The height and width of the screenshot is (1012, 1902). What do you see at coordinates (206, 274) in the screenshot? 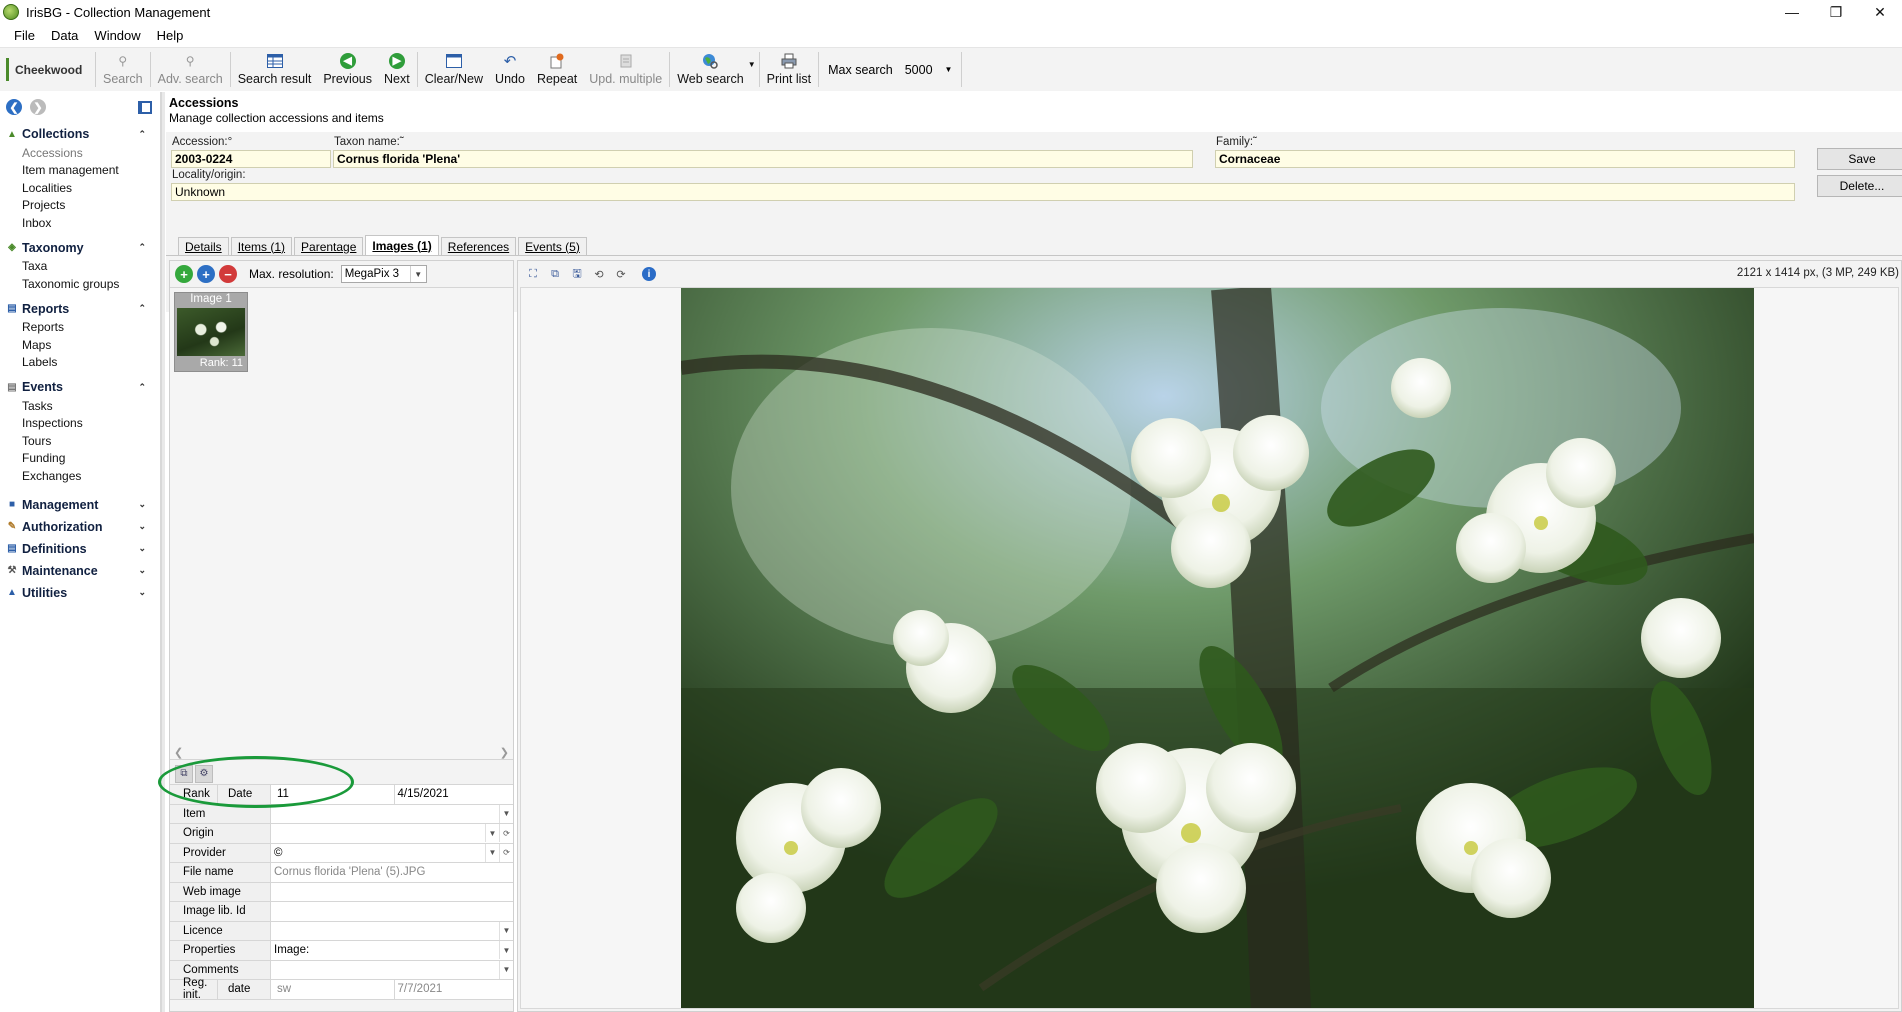
I see `add-blue-icon: +` at bounding box center [206, 274].